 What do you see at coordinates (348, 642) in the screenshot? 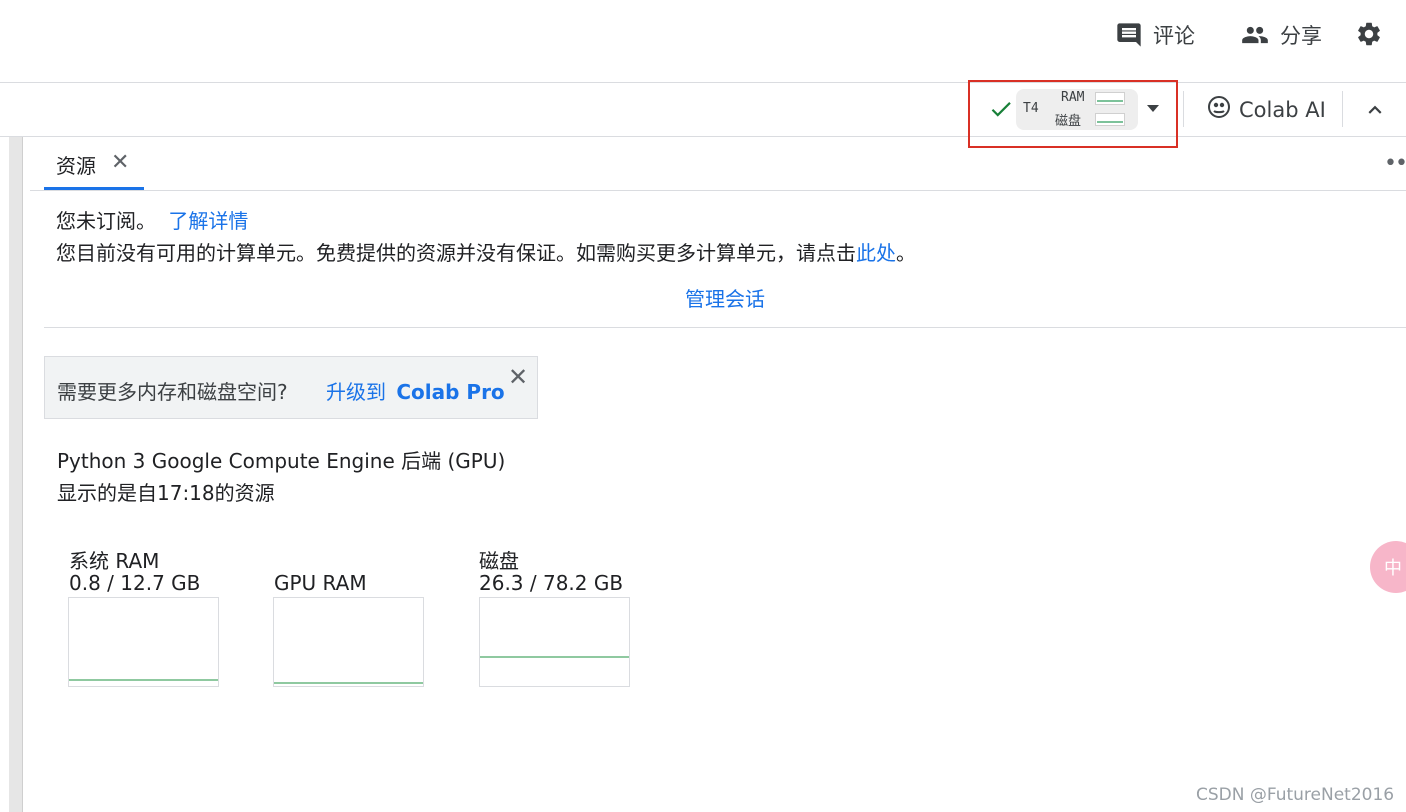
I see `gpu-ram-chart` at bounding box center [348, 642].